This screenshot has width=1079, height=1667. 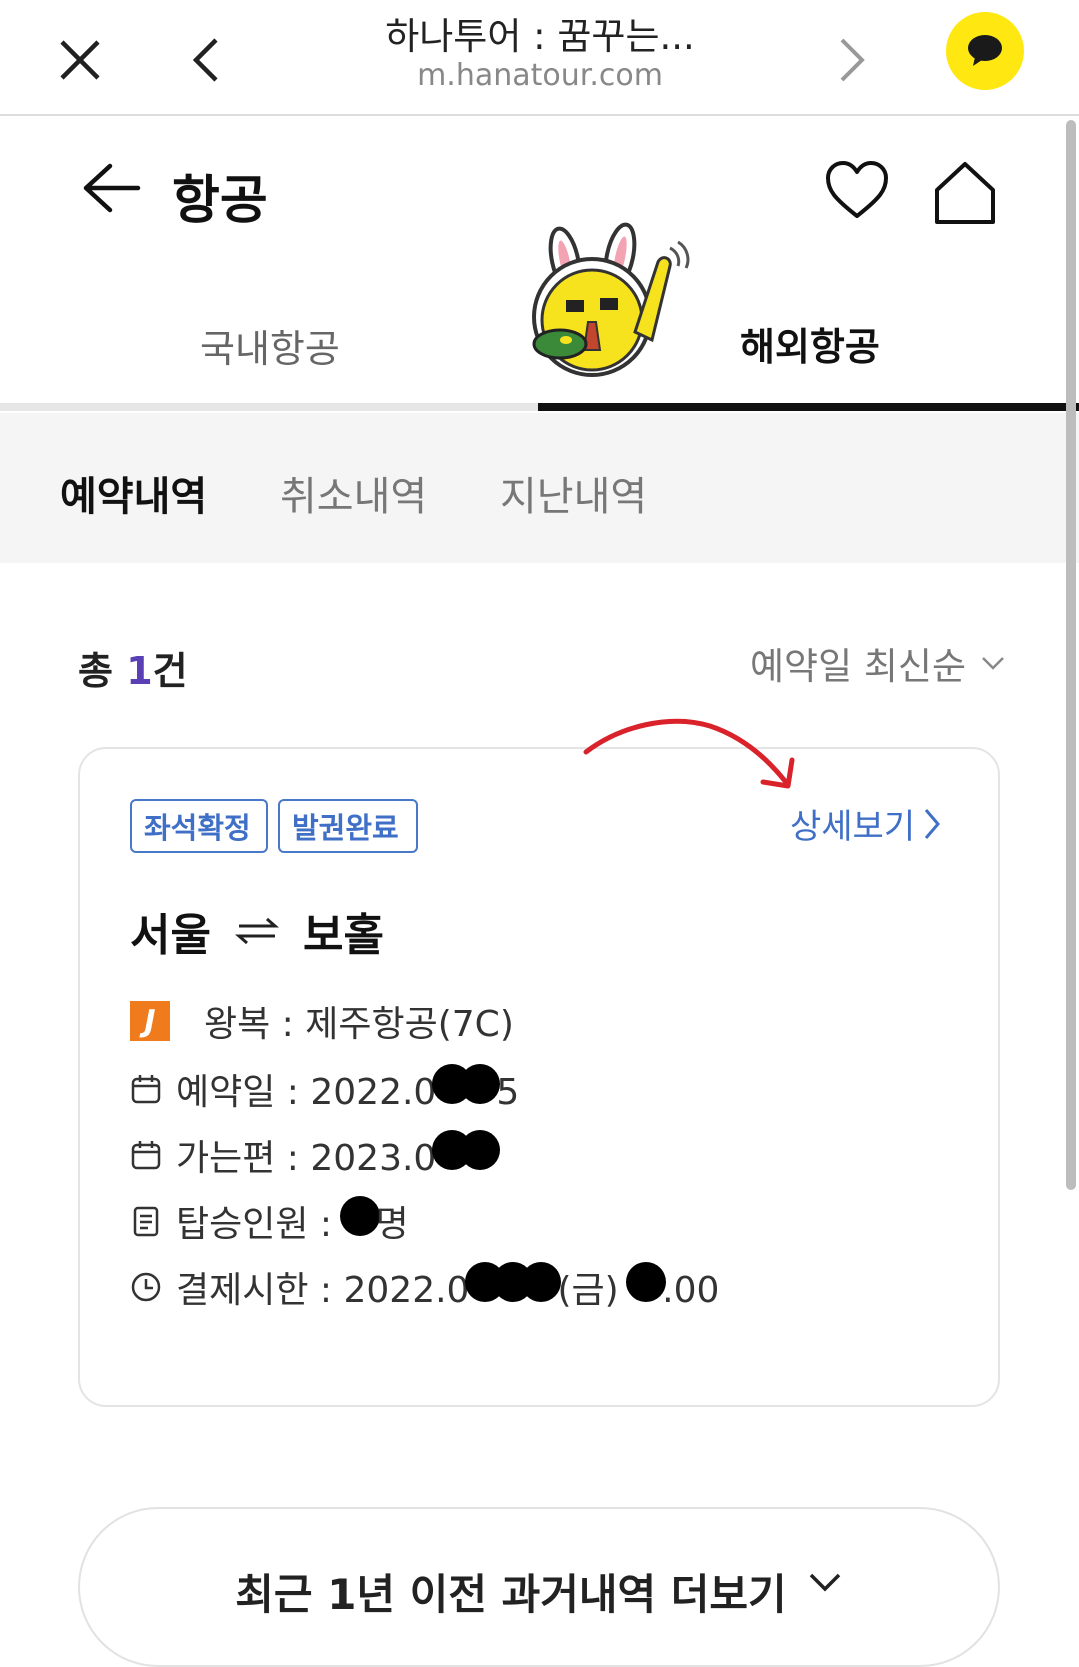 I want to click on arrow-left-icon, so click(x=111, y=190).